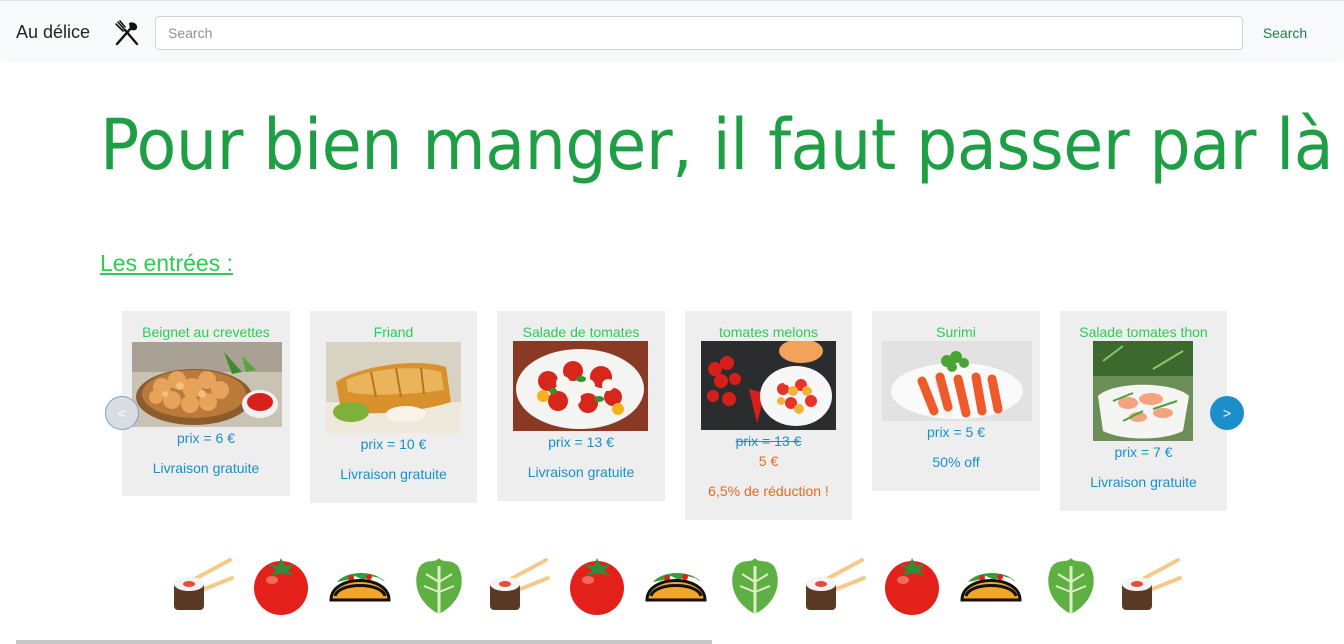  Describe the element at coordinates (364, 642) in the screenshot. I see `horizontal-scrollbar` at that location.